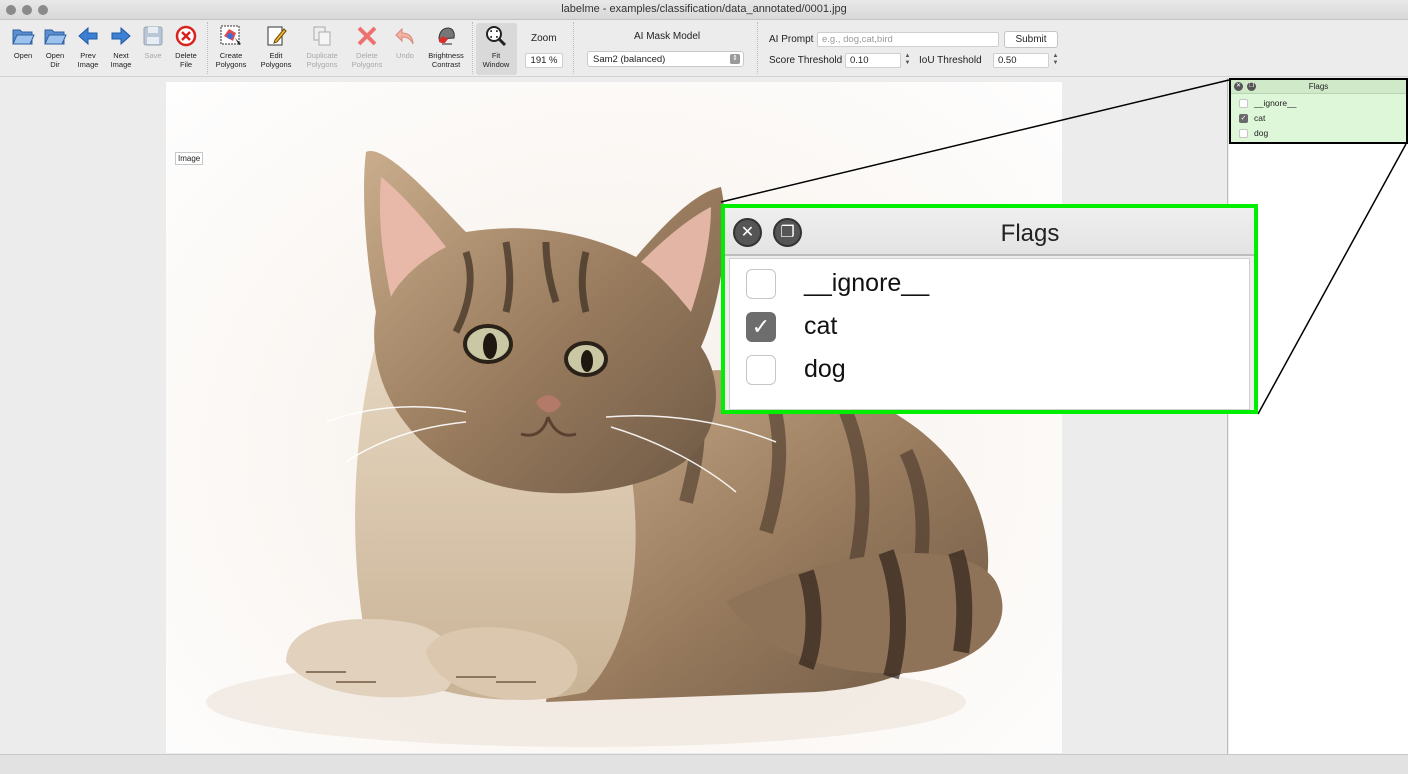  Describe the element at coordinates (1030, 233) in the screenshot. I see `flags-zoom-title: Flags` at that location.